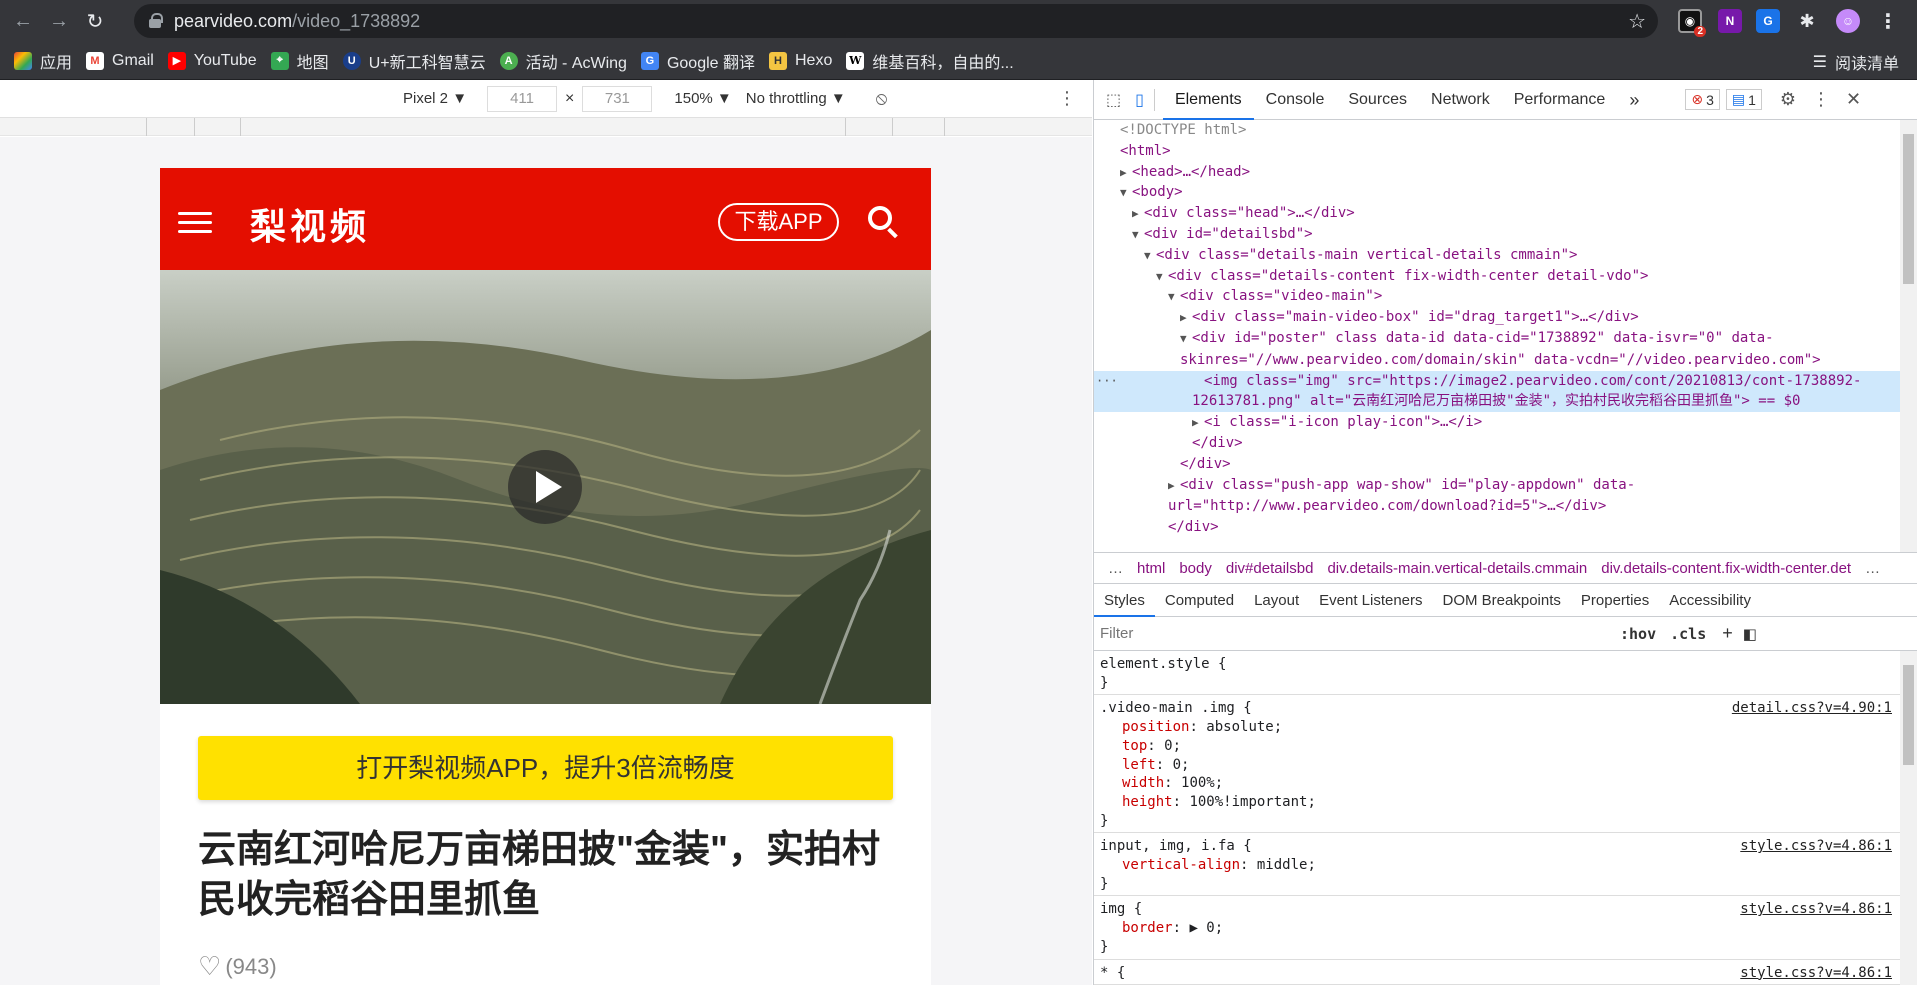  Describe the element at coordinates (1147, 928) in the screenshot. I see `css-property-name: border` at that location.